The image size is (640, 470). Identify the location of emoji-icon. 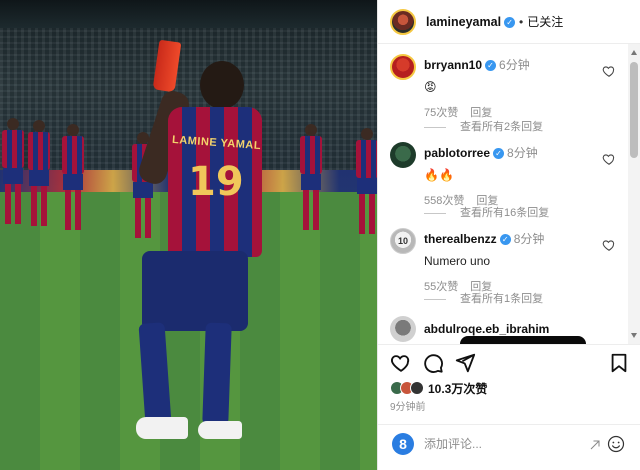
(616, 444).